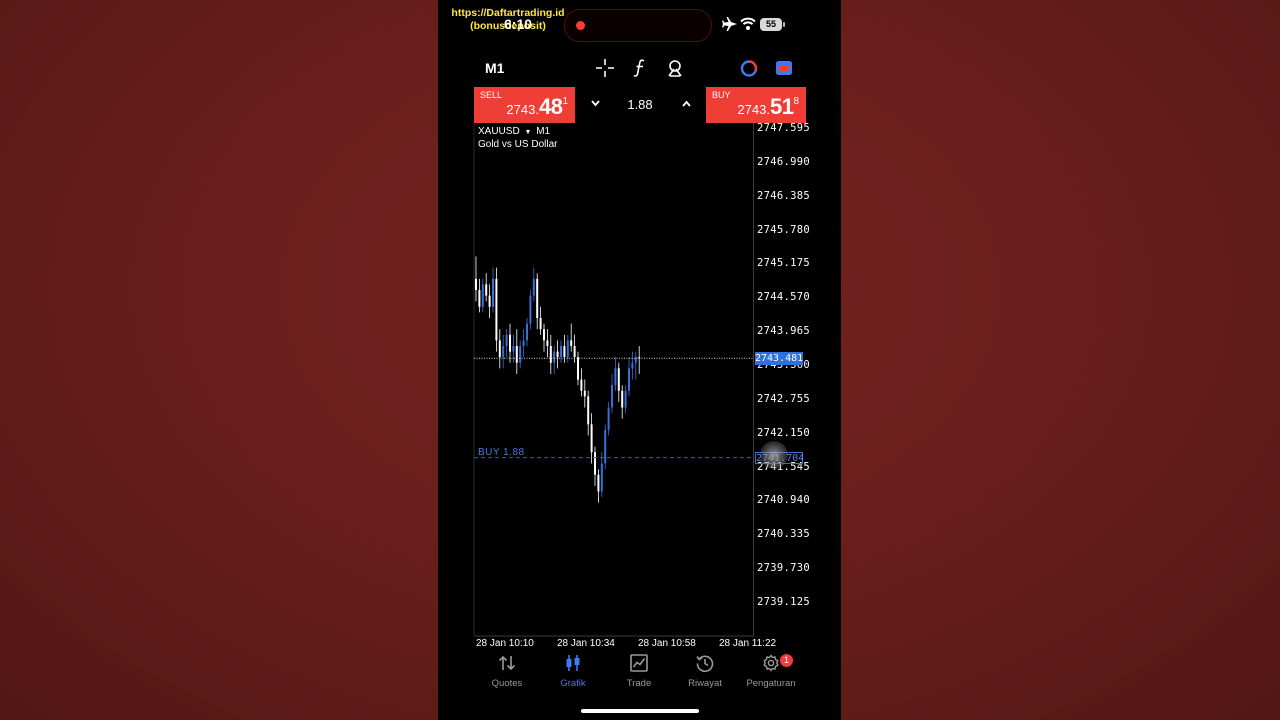 This screenshot has height=720, width=1280. I want to click on chart-symbol: XAUUSD ▼ M1, so click(514, 131).